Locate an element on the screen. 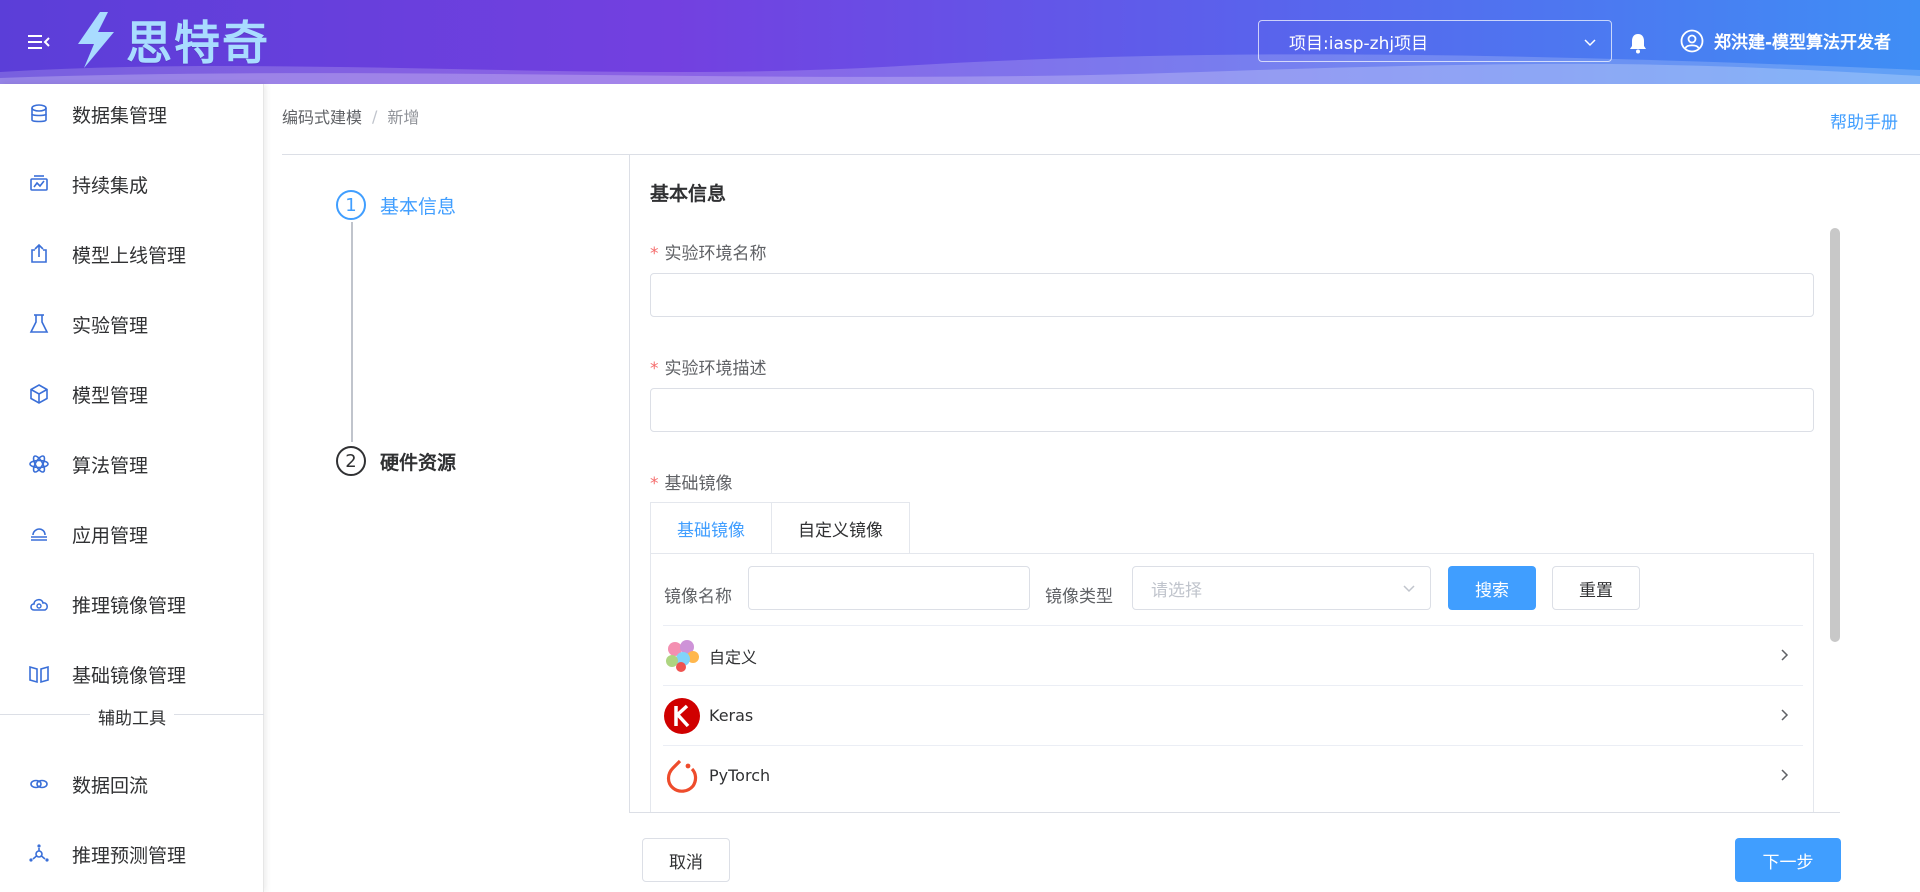 This screenshot has width=1920, height=892. reset-button: 重置 is located at coordinates (1596, 588).